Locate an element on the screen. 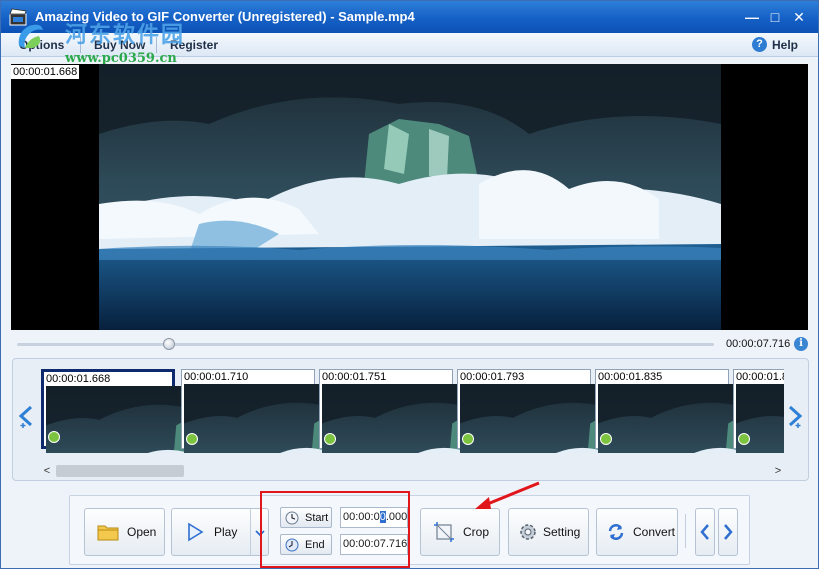 The image size is (819, 569). previous-button is located at coordinates (705, 532).